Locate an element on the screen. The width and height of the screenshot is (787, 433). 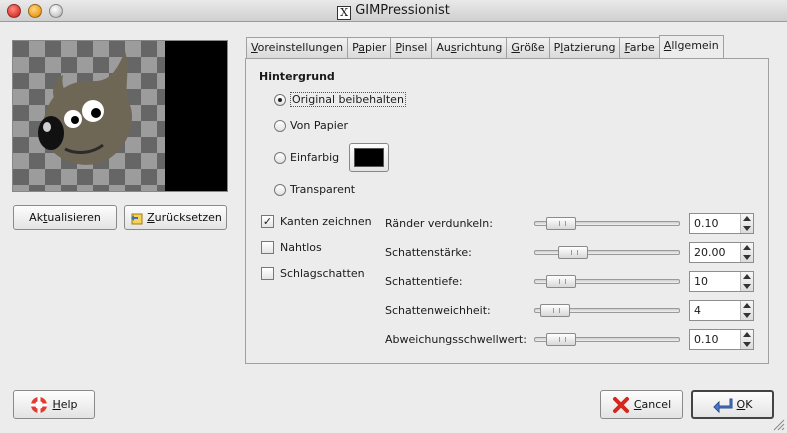
label-deviation-threshold: Abweichungsschwellwert: is located at coordinates (456, 339).